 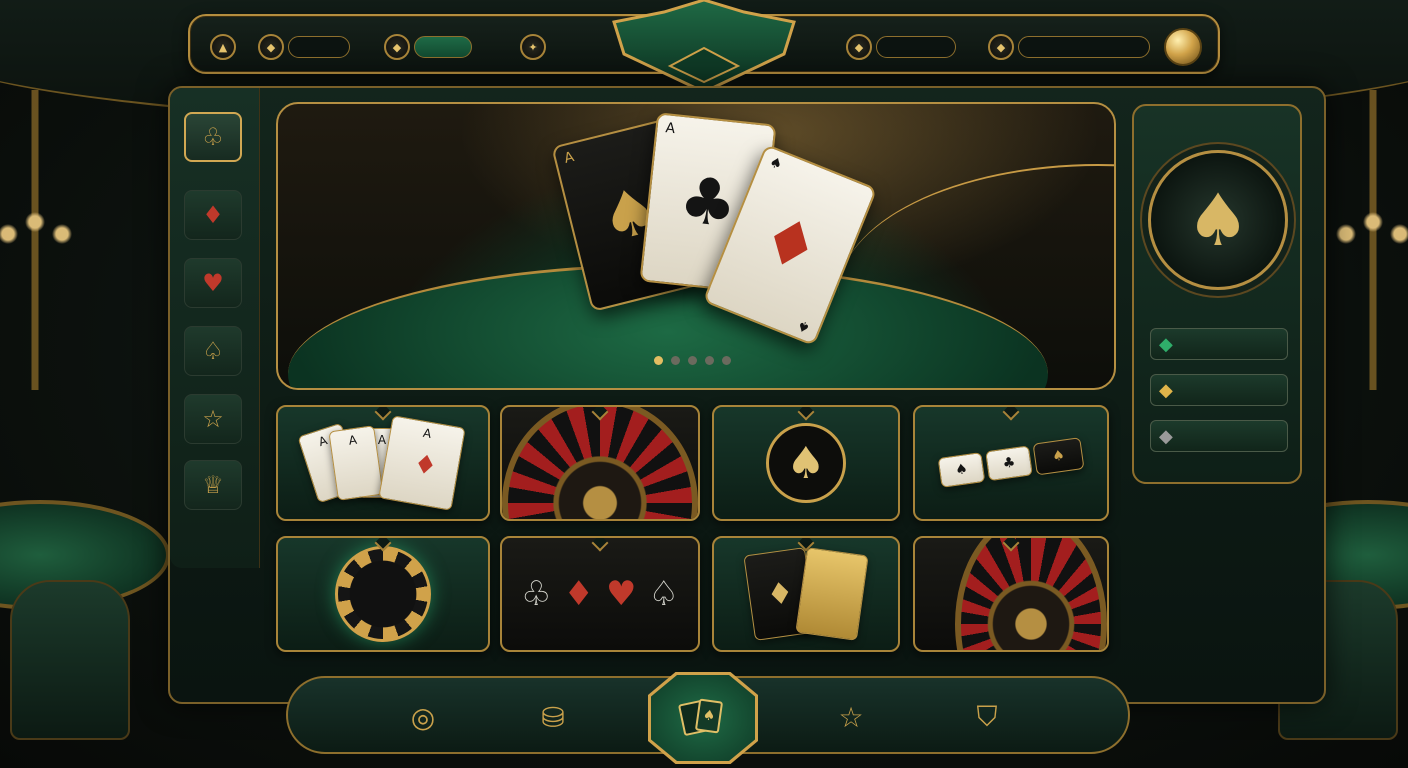 I want to click on carousel-dots, so click(x=692, y=360).